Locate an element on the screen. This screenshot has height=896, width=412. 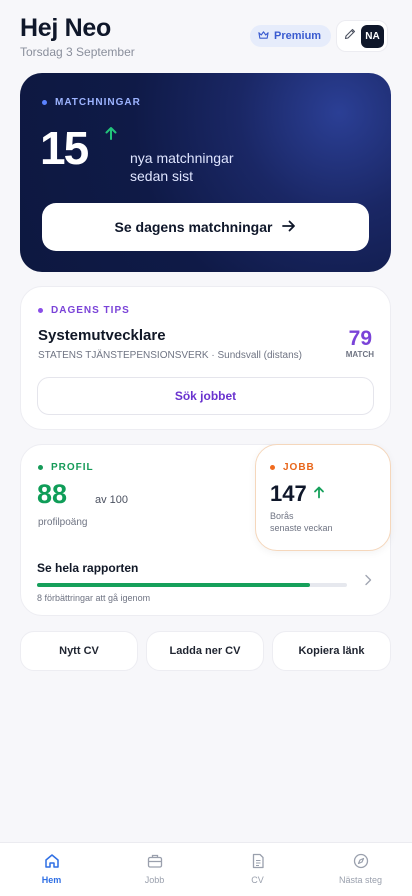
matches-subtitle: nya matchningar sedan sist is located at coordinates (182, 167).